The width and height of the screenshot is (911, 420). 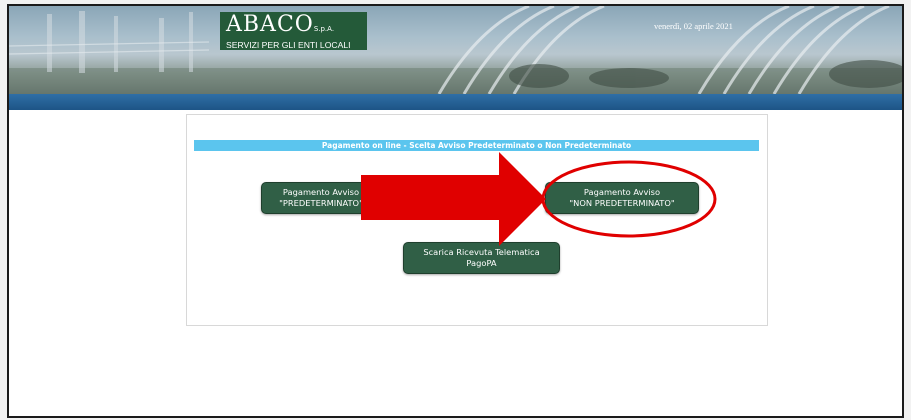 I want to click on logo-name: ABACO, so click(x=270, y=24).